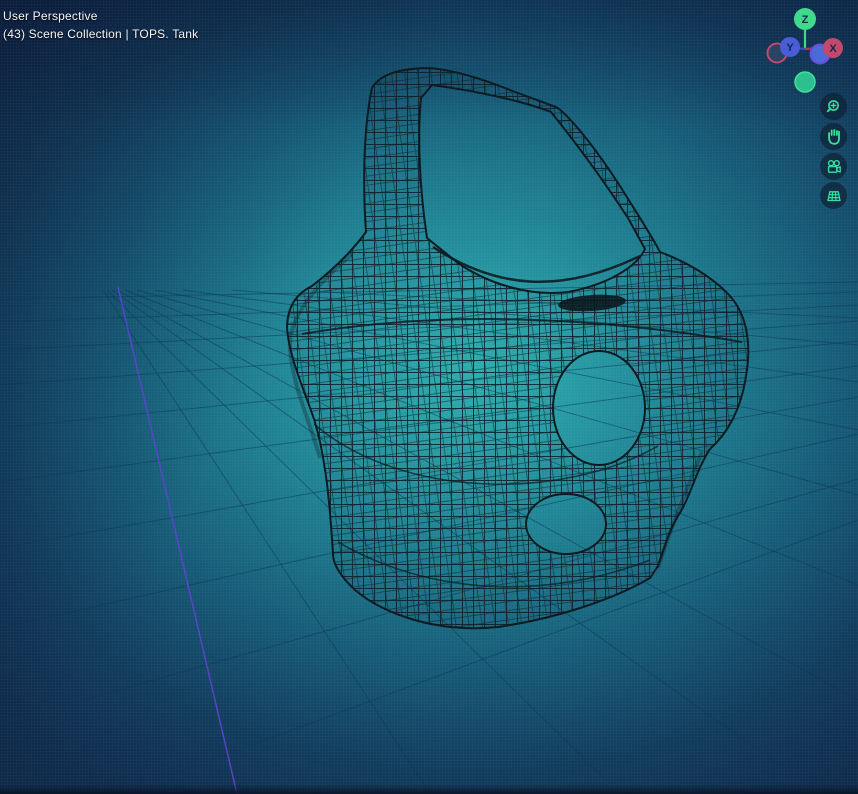 This screenshot has width=858, height=794. I want to click on breadcrumb: (43) Scene Collection | TOPS. Tank, so click(101, 34).